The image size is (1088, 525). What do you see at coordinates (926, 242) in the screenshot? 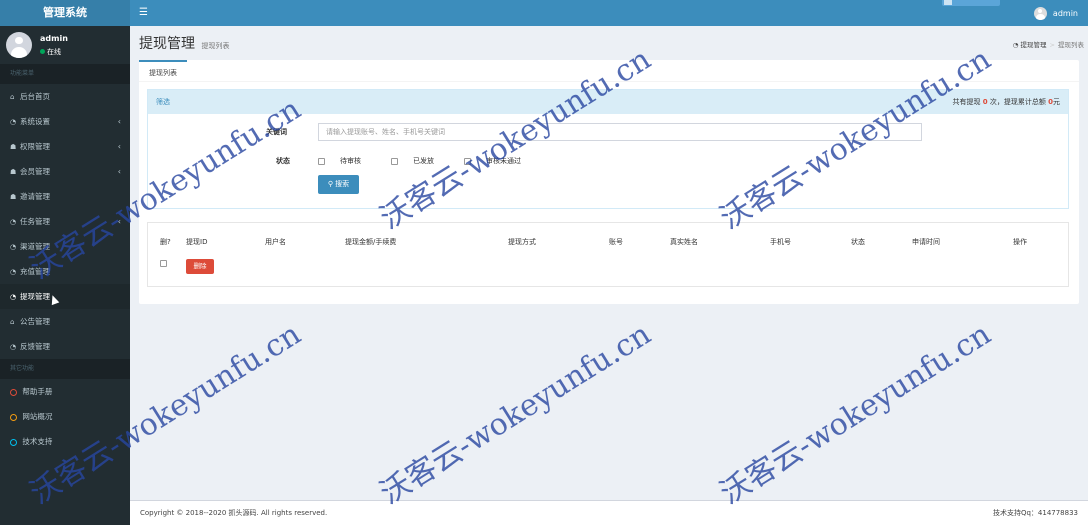
I see `table-header: 申请时间` at bounding box center [926, 242].